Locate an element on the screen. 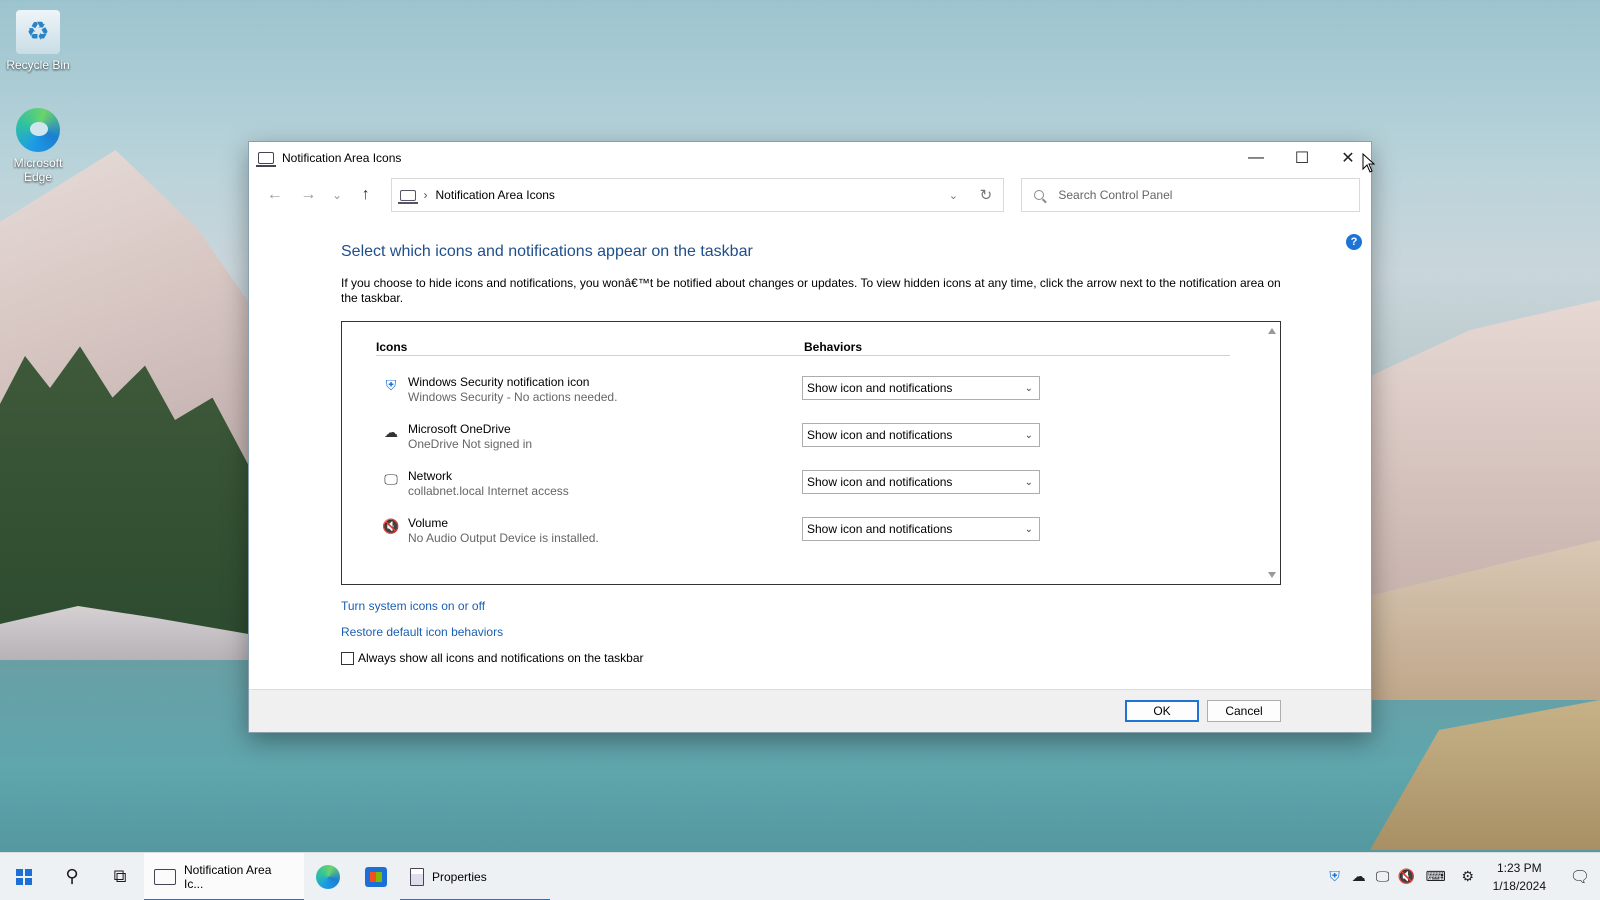 This screenshot has height=900, width=1600. store-icon is located at coordinates (376, 876).